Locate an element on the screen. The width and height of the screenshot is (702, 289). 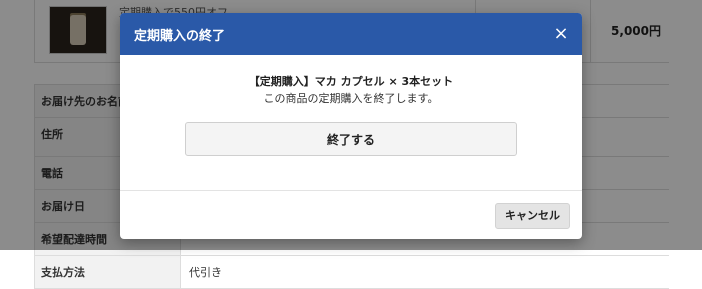
row-label: 支払方法 is located at coordinates (108, 272).